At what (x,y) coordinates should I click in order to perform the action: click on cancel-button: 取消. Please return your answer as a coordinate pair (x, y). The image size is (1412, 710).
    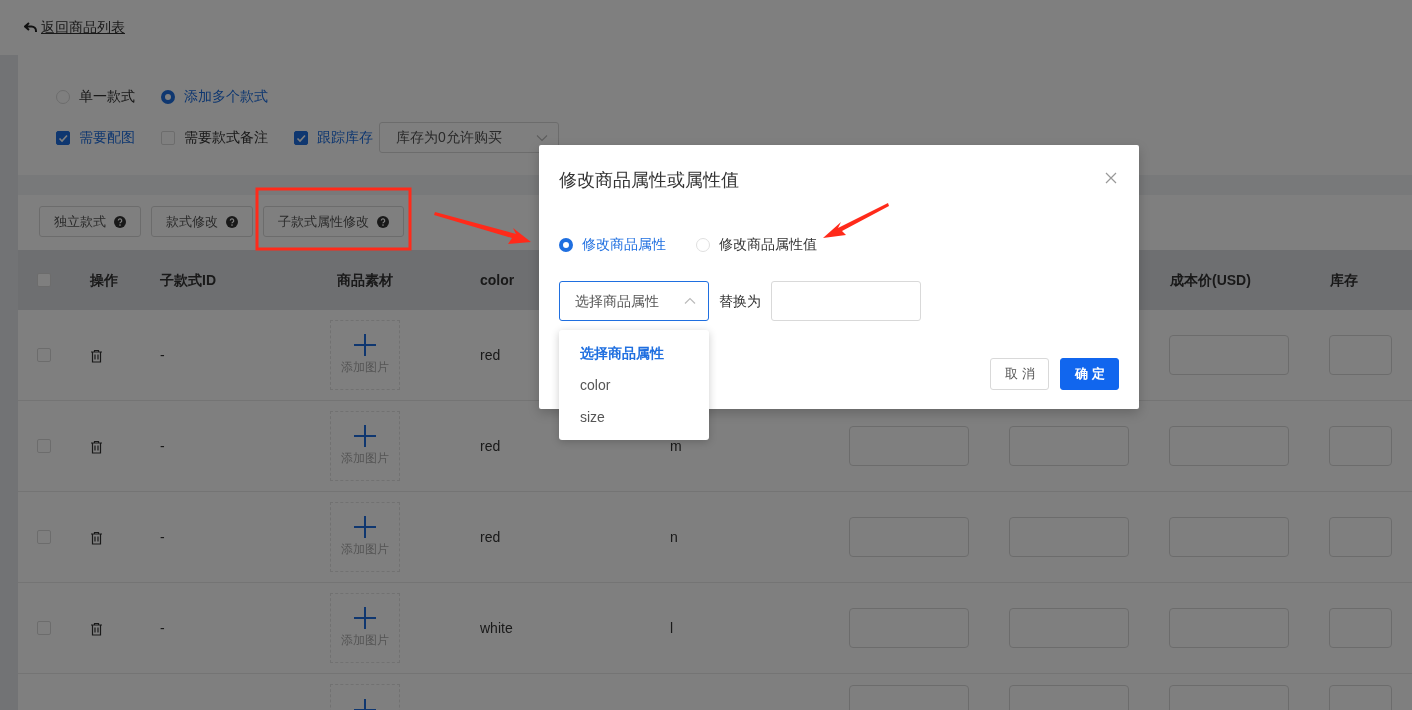
    Looking at the image, I should click on (1019, 374).